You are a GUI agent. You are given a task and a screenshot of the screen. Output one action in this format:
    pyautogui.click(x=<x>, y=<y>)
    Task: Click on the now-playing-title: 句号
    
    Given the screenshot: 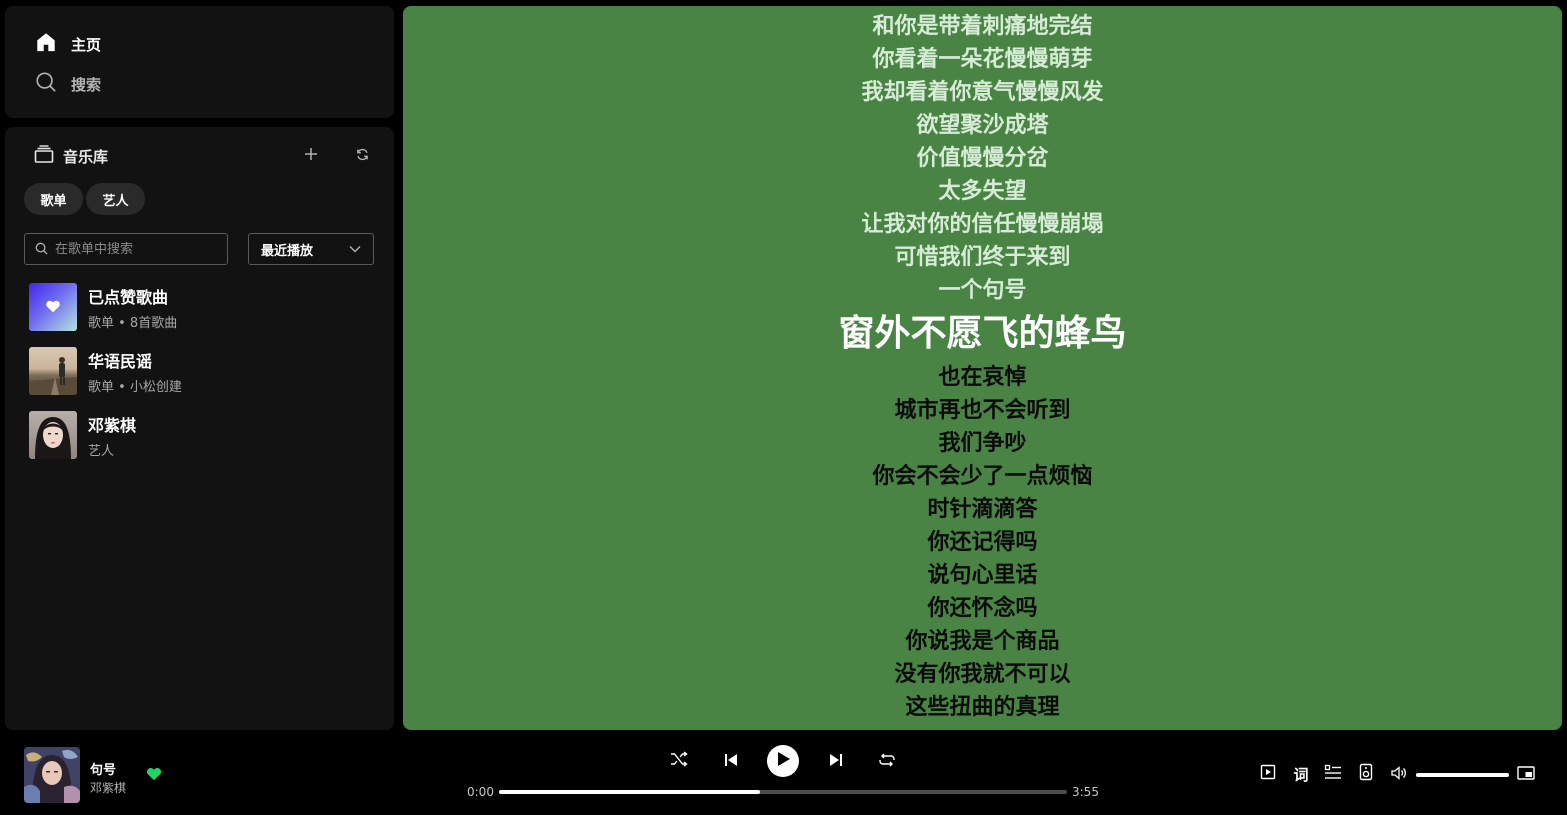 What is the action you would take?
    pyautogui.click(x=103, y=768)
    